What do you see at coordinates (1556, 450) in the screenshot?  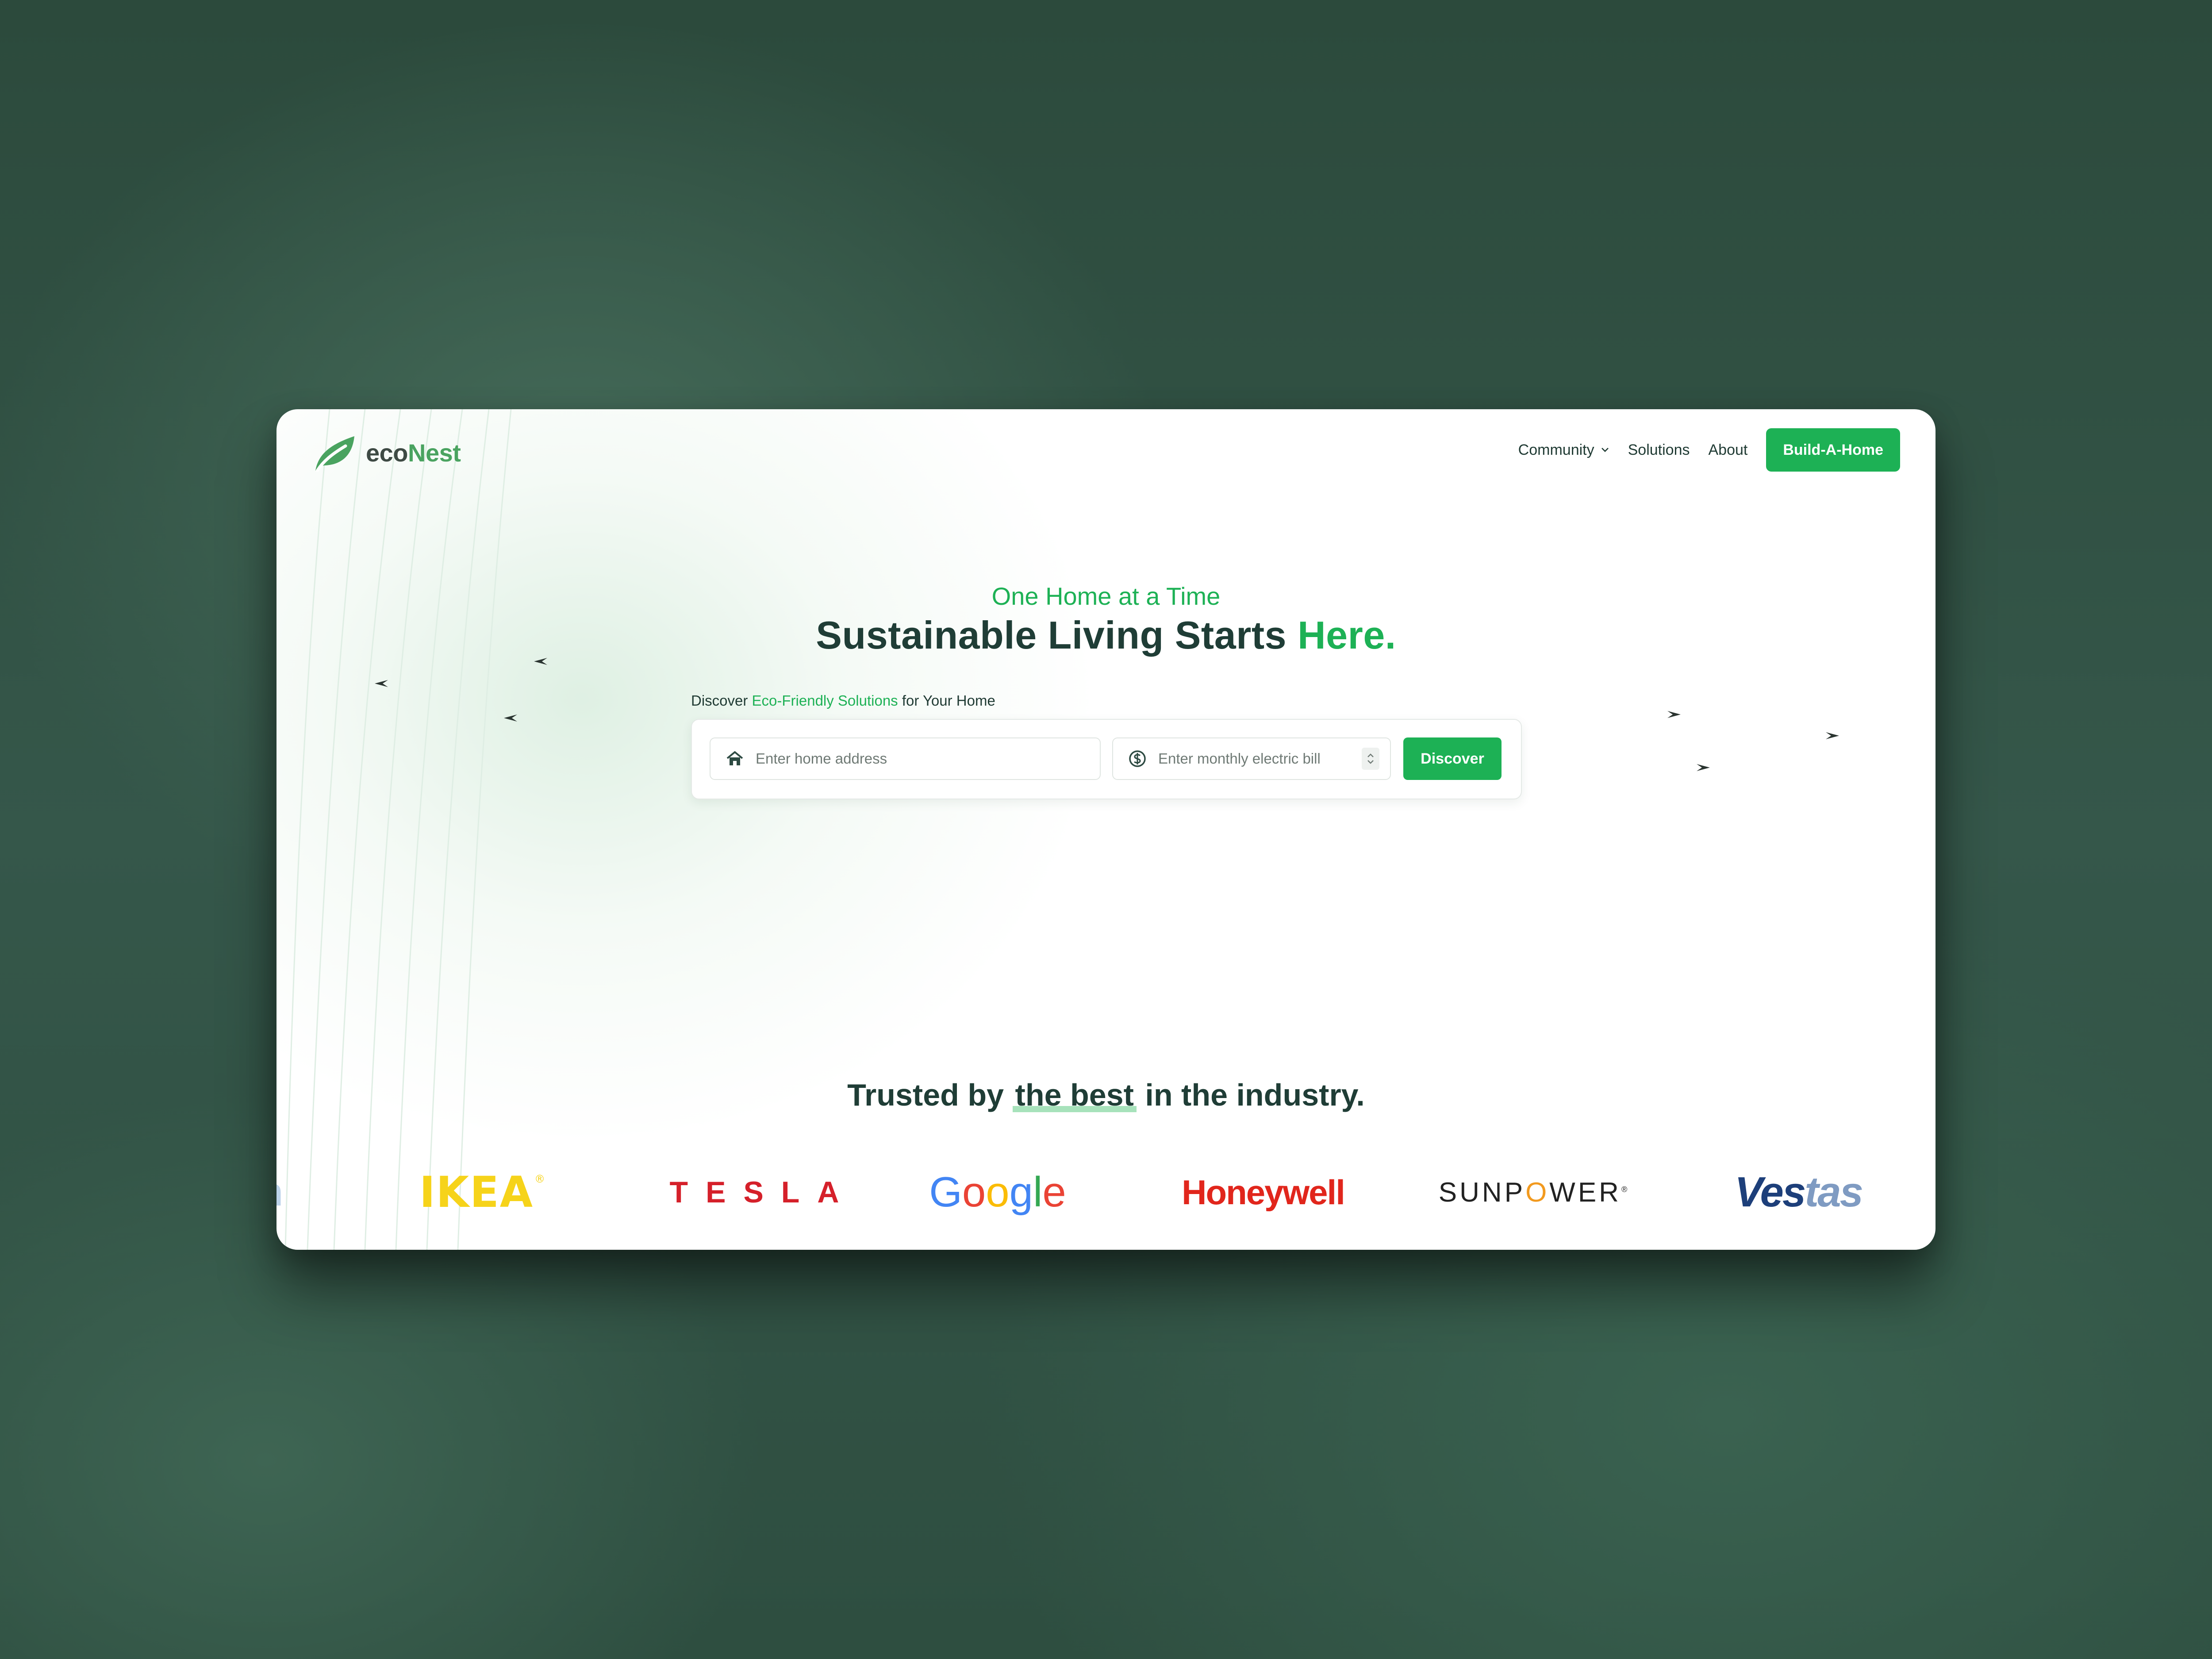 I see `nav-community-label: Community` at bounding box center [1556, 450].